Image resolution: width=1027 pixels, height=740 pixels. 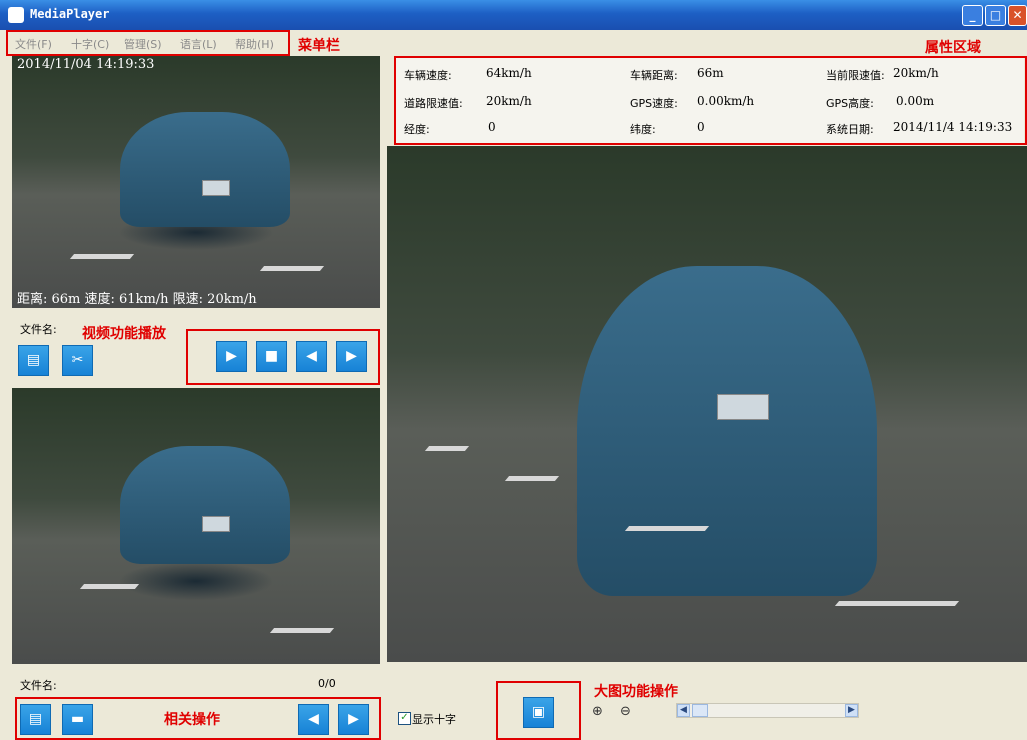 I want to click on gps-altitude-value: 0.00m, so click(x=915, y=101).